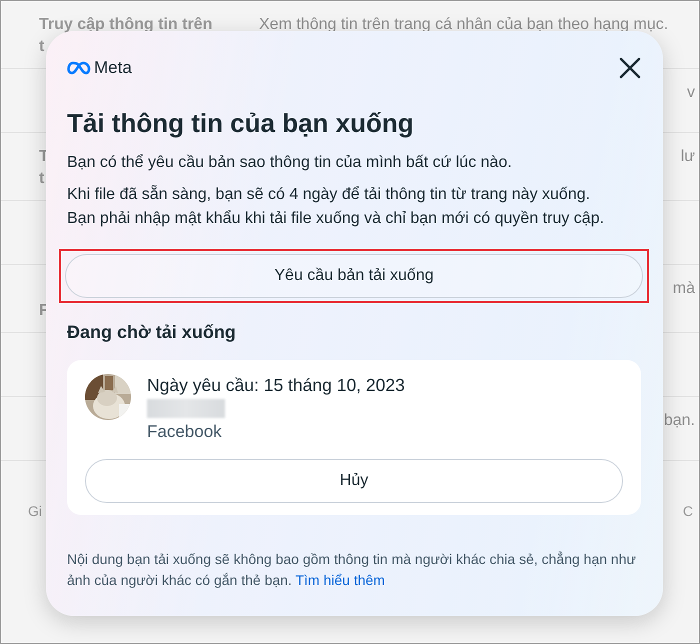 This screenshot has height=644, width=700. I want to click on setting-description: Xem thông tin trên trang cá nhân của bạn theo hạng mục., so click(463, 24).